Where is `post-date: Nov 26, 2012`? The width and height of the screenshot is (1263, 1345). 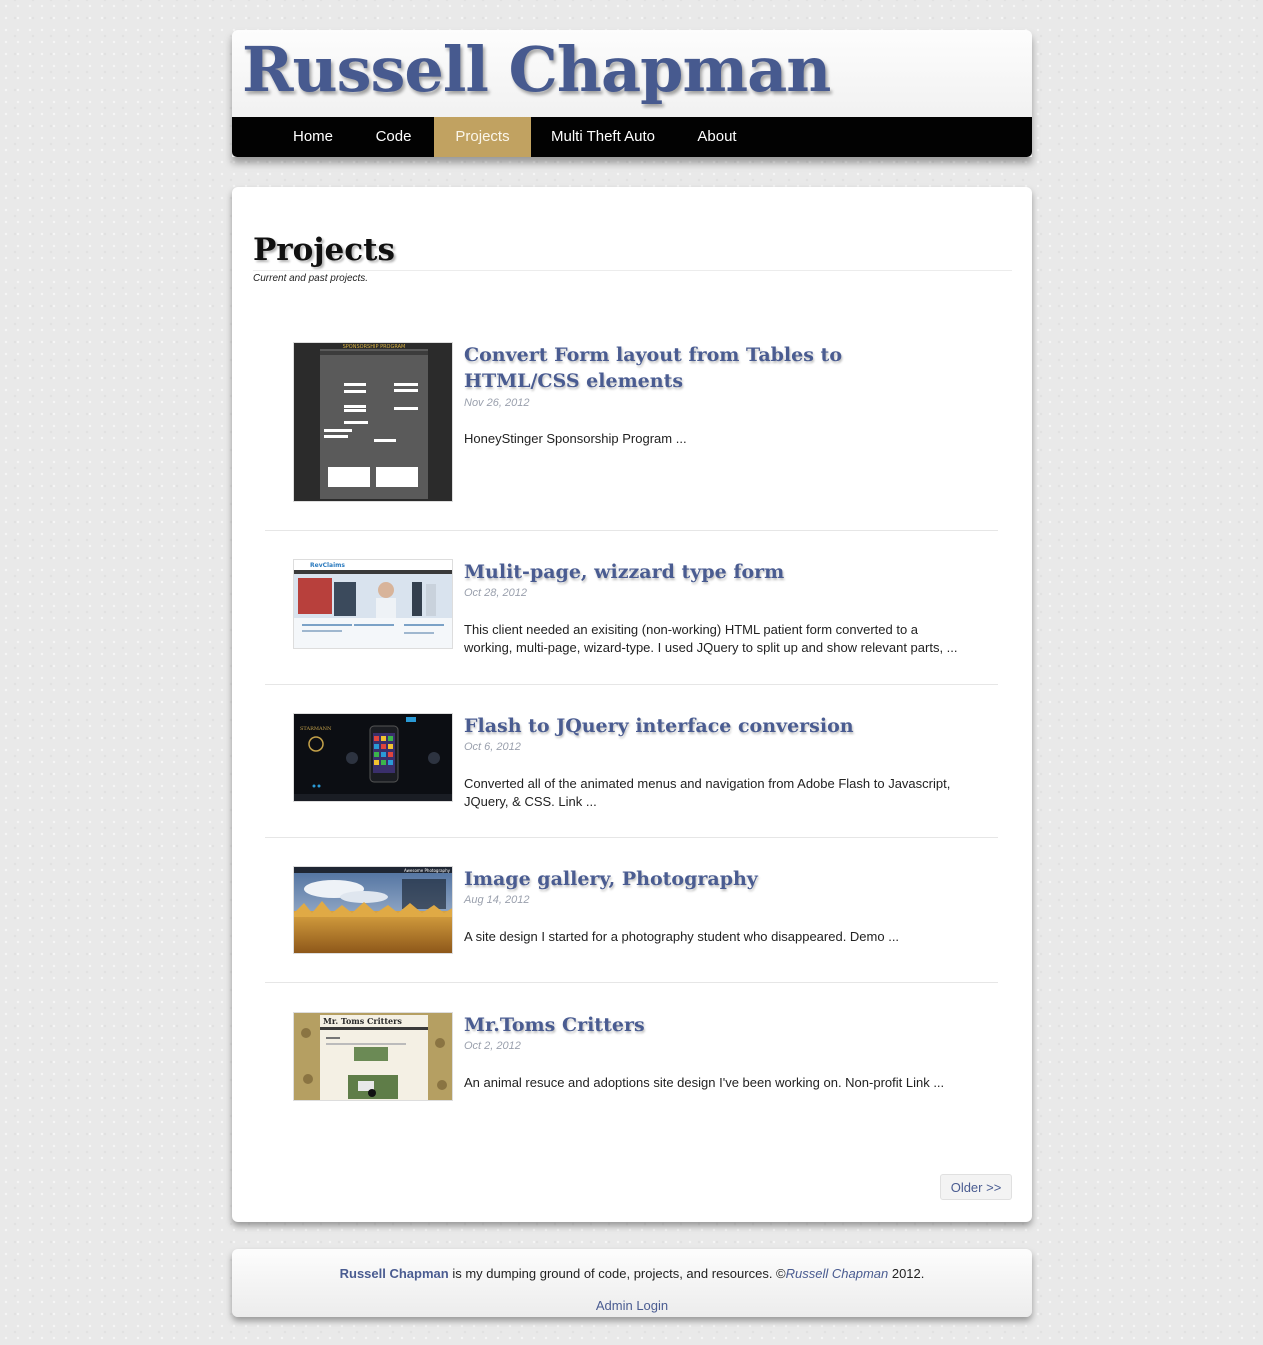 post-date: Nov 26, 2012 is located at coordinates (497, 403).